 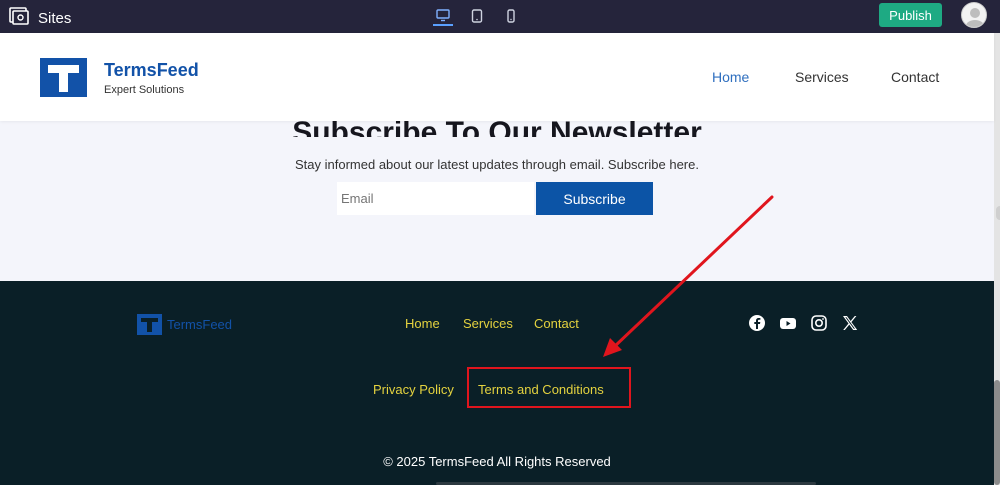 I want to click on brand-tagline: Expert Solutions, so click(x=144, y=90).